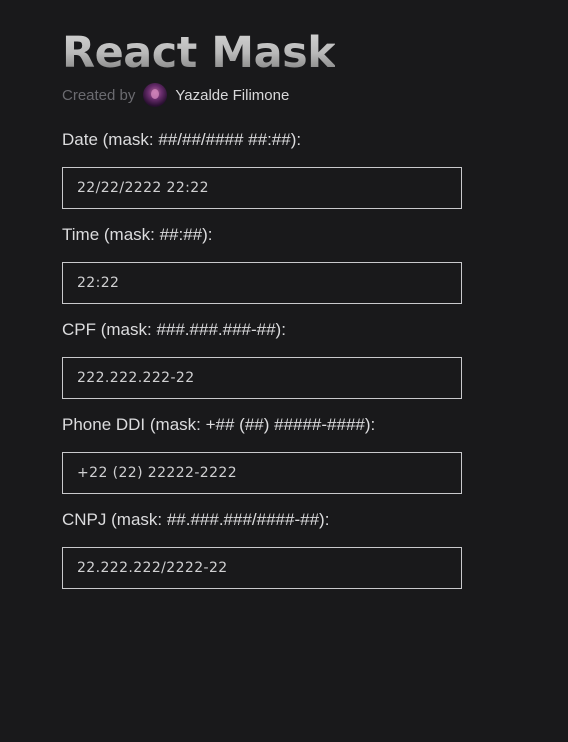  I want to click on date-input, so click(262, 188).